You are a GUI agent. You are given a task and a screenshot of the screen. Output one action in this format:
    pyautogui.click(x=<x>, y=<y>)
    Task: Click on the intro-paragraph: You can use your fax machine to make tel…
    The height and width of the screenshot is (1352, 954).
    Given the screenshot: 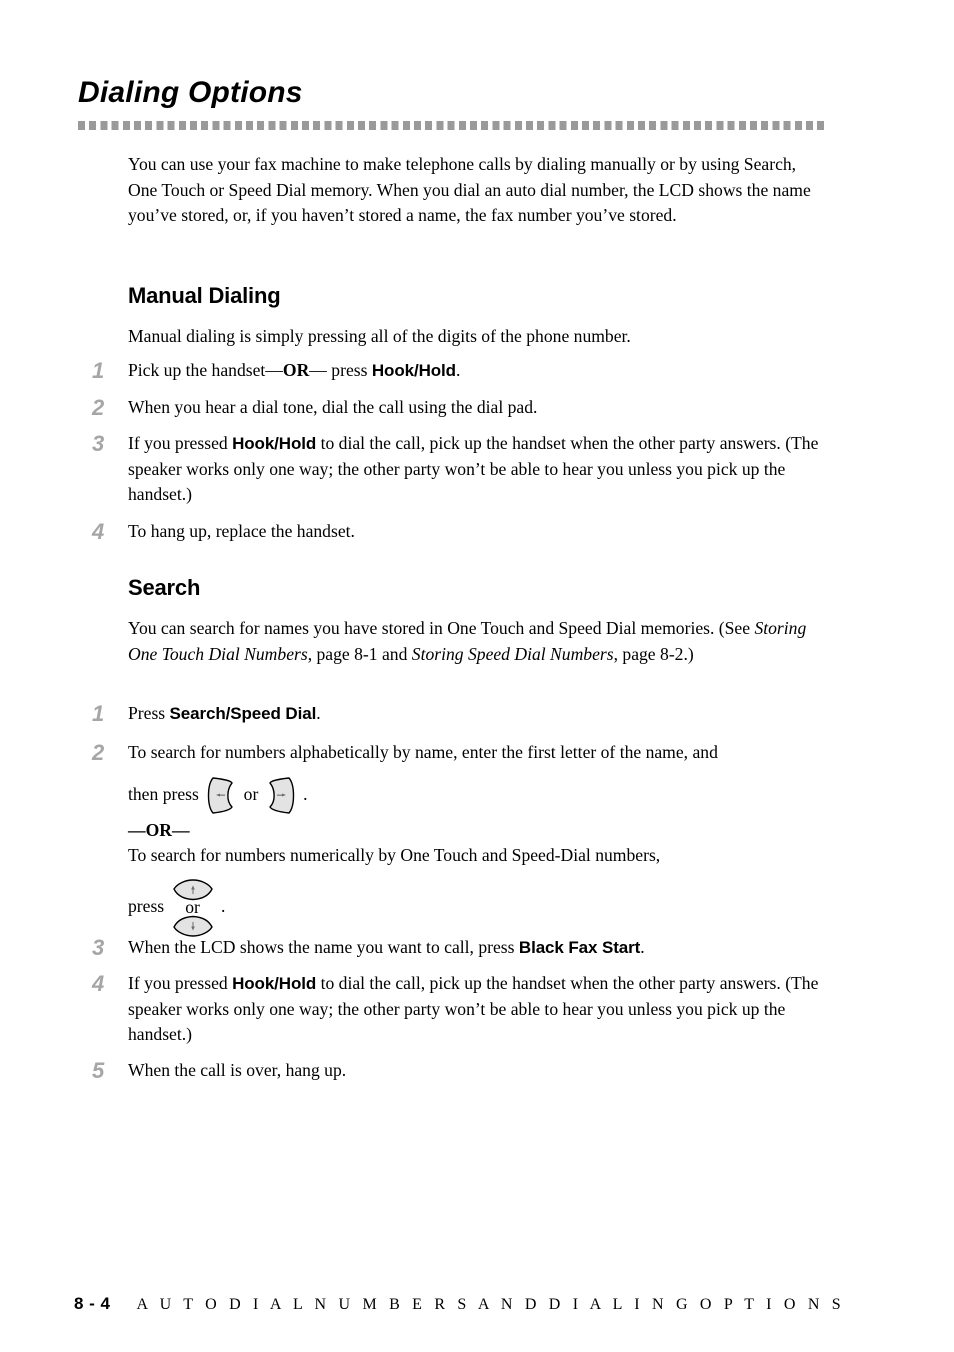 What is the action you would take?
    pyautogui.click(x=469, y=189)
    